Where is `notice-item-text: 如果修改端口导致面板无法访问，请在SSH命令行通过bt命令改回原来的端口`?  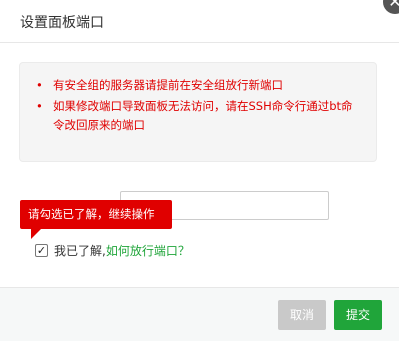
notice-item-text: 如果修改端口导致面板无法访问，请在SSH命令行通过bt命令改回原来的端口 is located at coordinates (203, 115).